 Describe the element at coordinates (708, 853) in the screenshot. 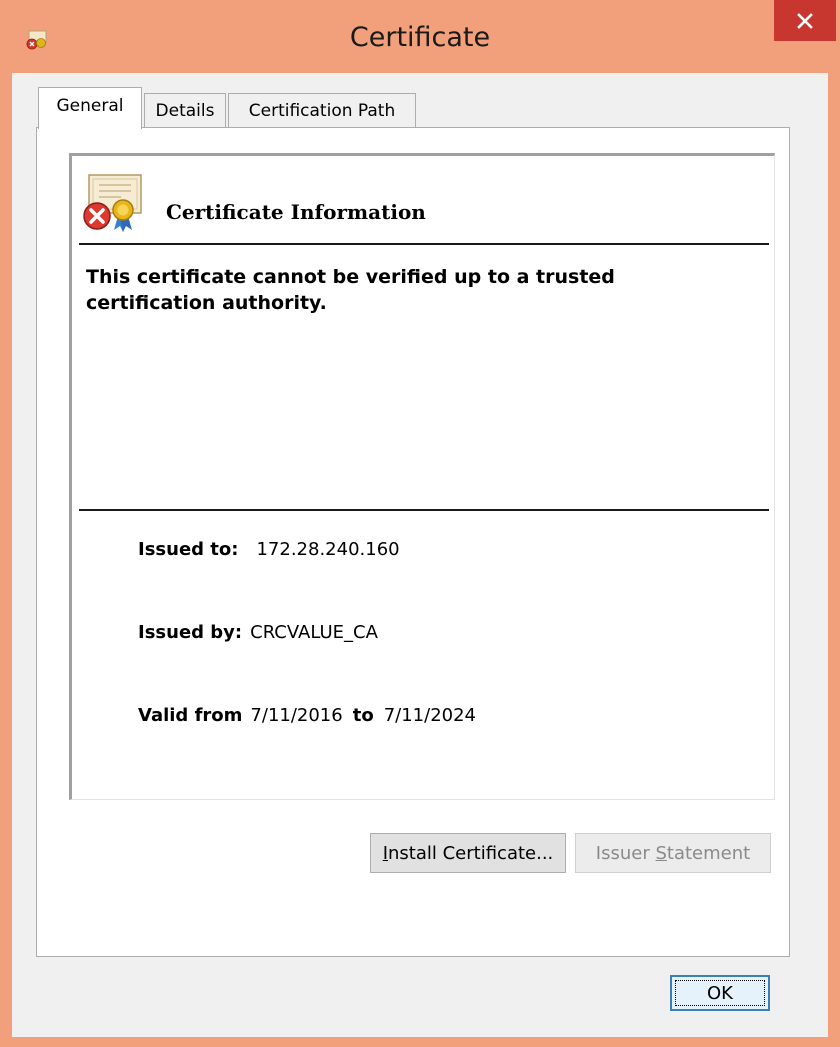

I see `issuer-statement-text: tatement` at that location.